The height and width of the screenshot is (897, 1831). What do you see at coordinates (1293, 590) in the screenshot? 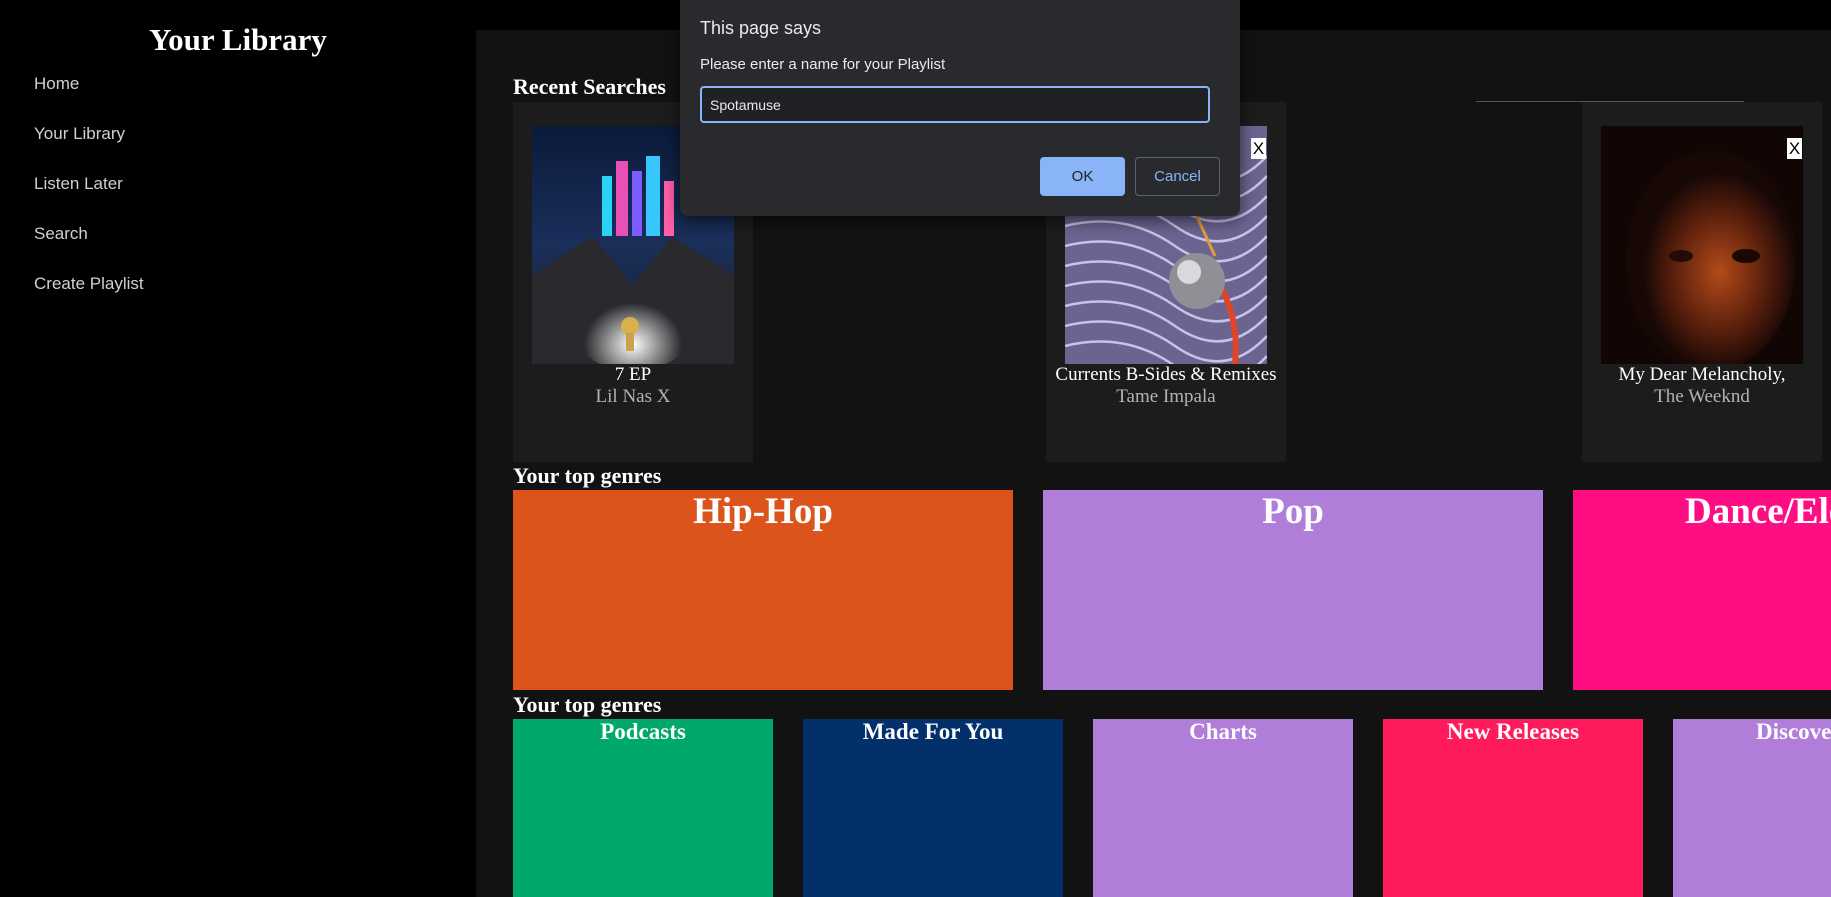
I see `genre-tile-pop: Pop` at bounding box center [1293, 590].